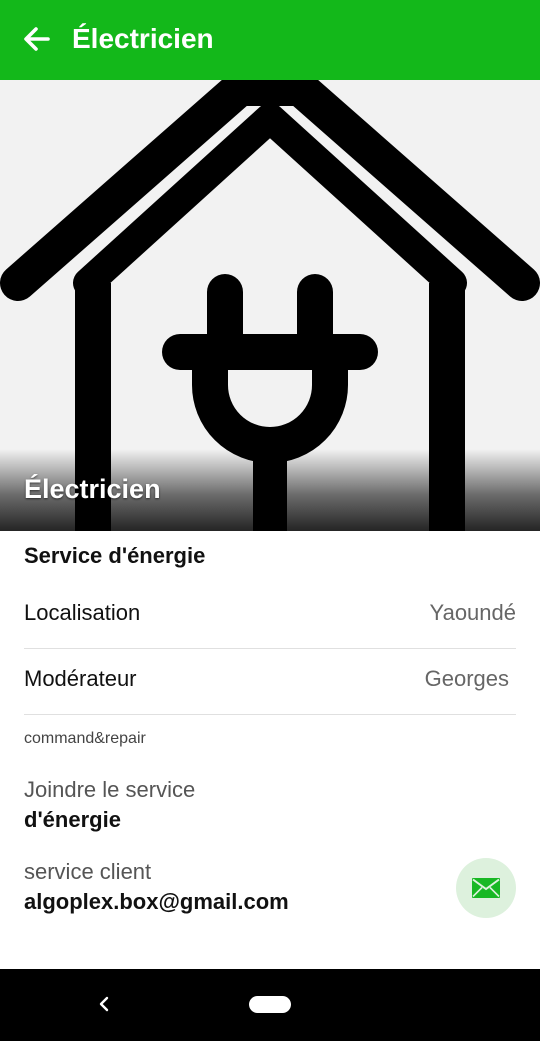 The image size is (540, 1041). What do you see at coordinates (115, 555) in the screenshot?
I see `section-title: Service d'énergie` at bounding box center [115, 555].